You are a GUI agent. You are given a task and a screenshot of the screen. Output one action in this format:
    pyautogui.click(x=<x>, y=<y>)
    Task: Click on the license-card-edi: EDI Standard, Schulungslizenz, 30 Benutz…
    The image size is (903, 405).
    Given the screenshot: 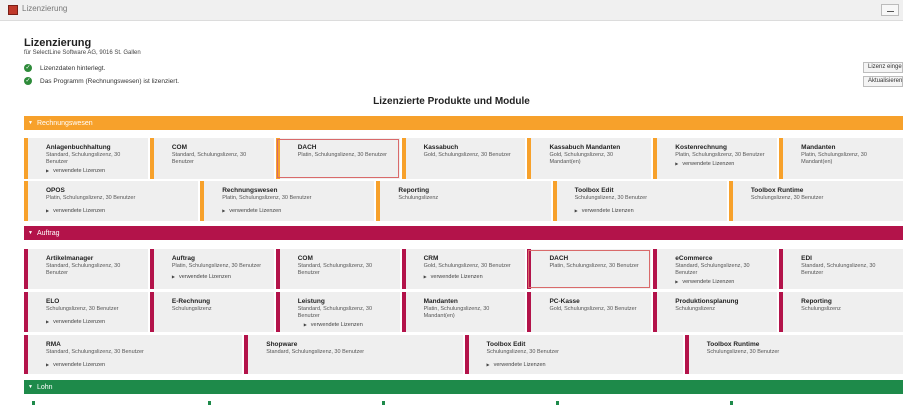 What is the action you would take?
    pyautogui.click(x=841, y=269)
    